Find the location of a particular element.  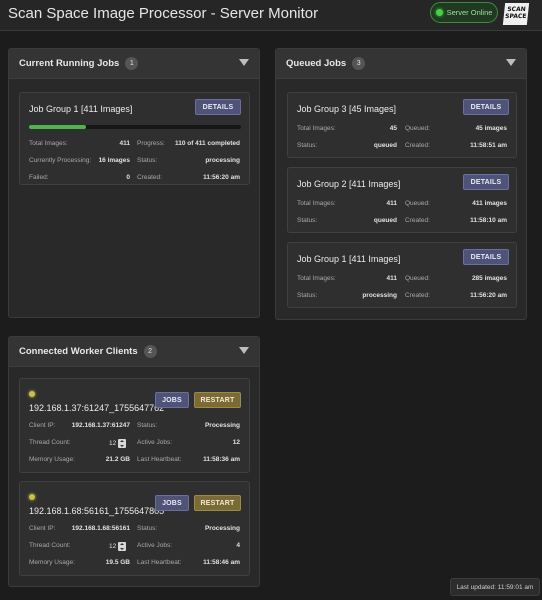

job-progress-bar is located at coordinates (135, 127).